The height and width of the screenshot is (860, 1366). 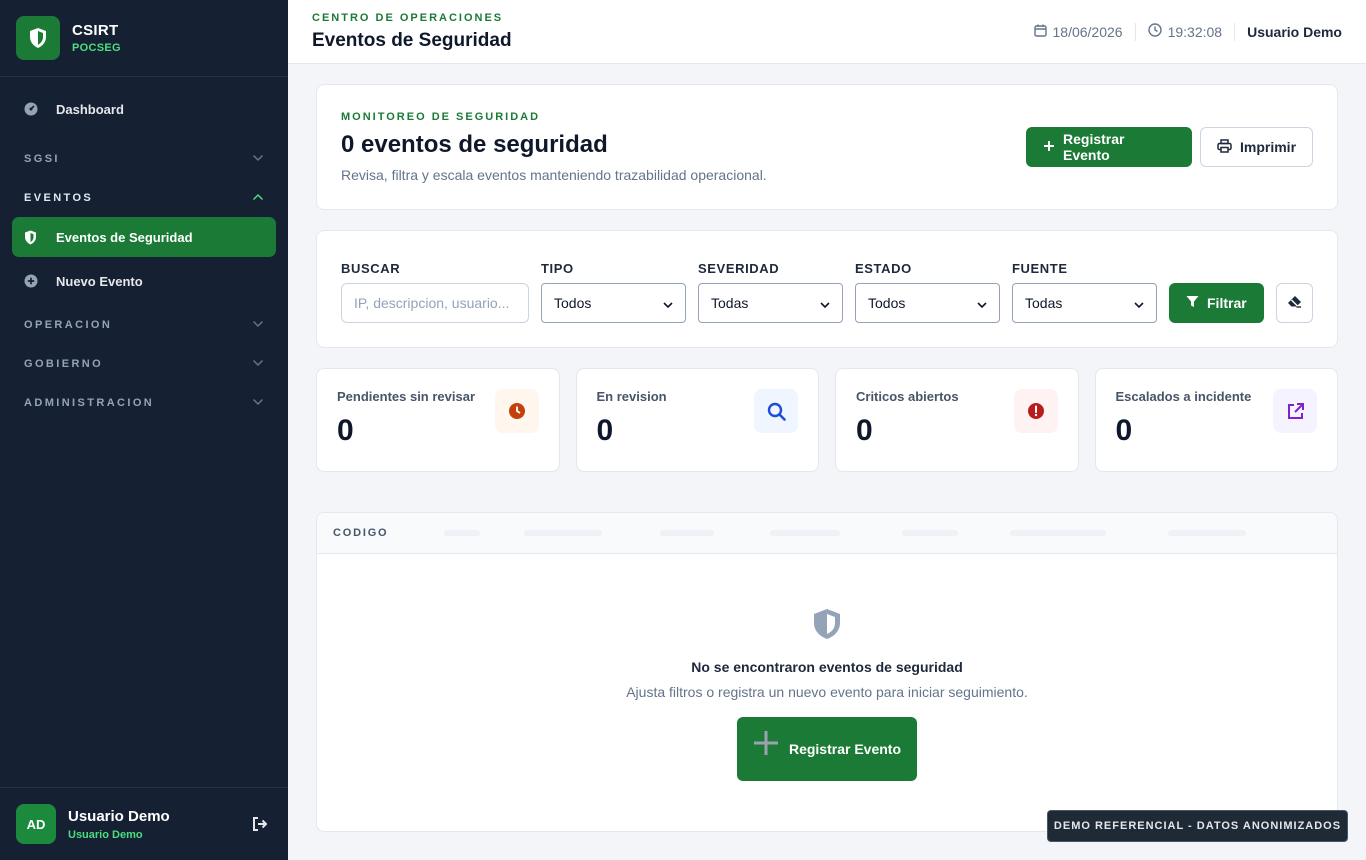 I want to click on status-select: Todos, so click(x=927, y=303).